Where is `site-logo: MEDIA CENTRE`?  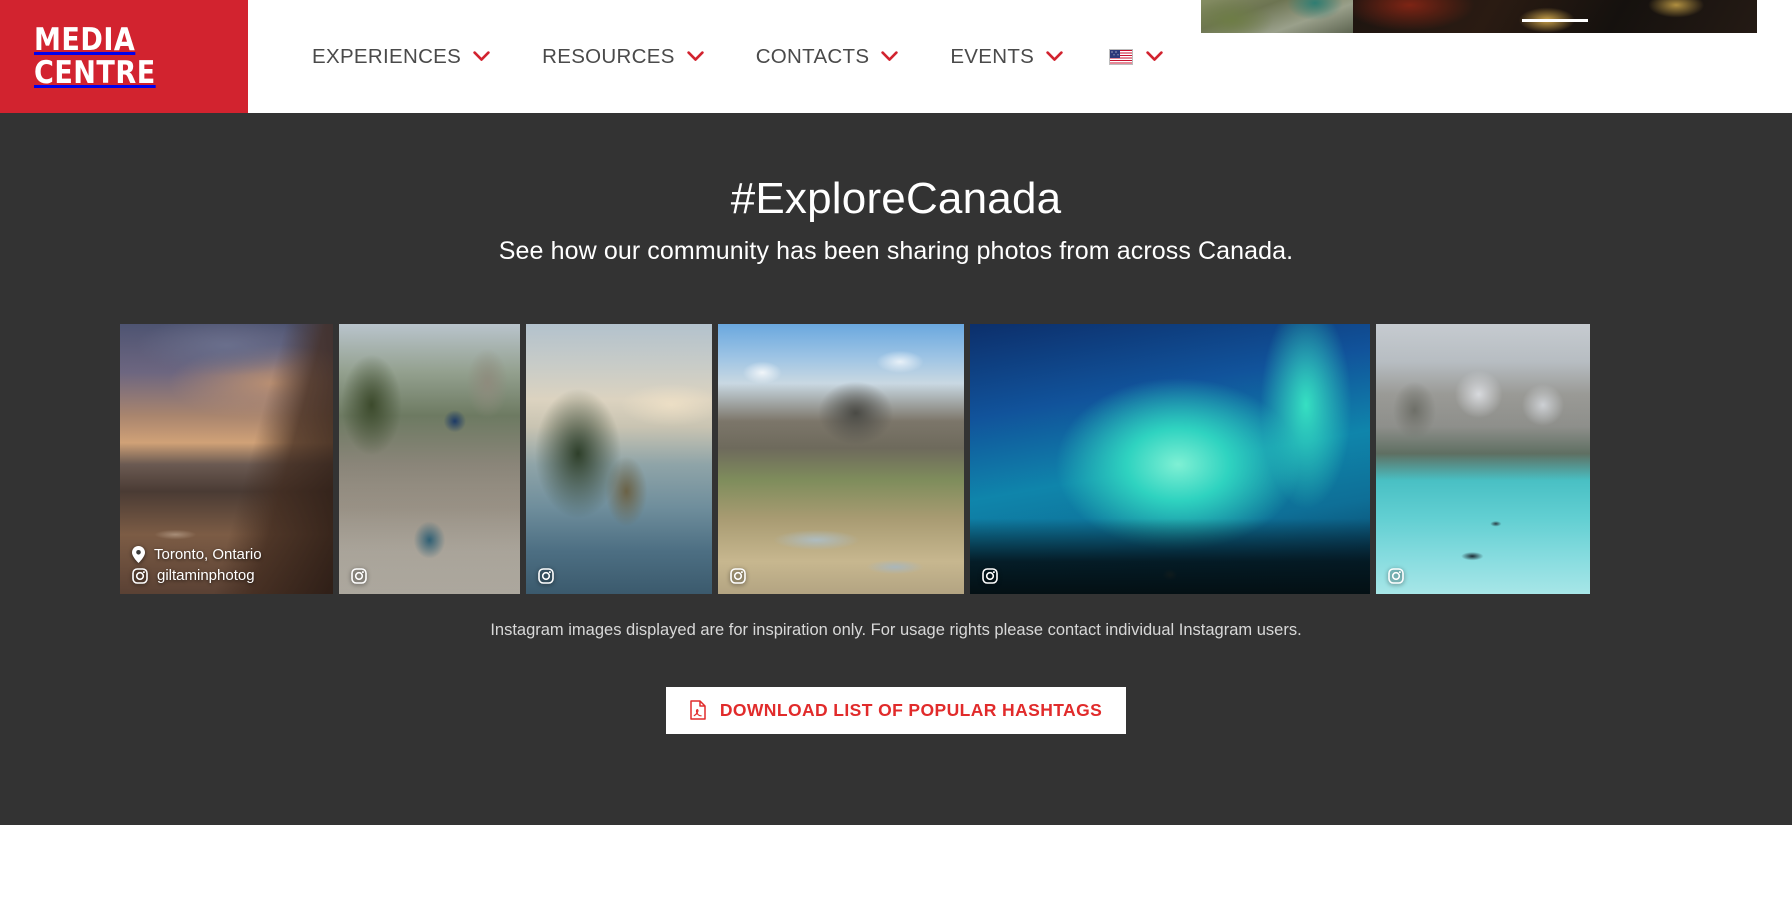 site-logo: MEDIA CENTRE is located at coordinates (124, 56).